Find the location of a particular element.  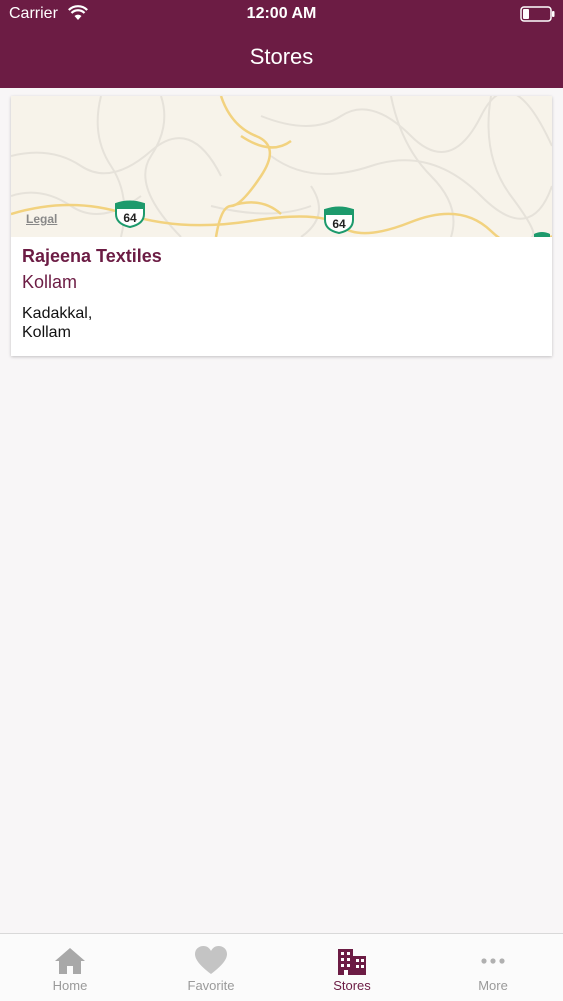

page-title: Stores is located at coordinates (281, 56).